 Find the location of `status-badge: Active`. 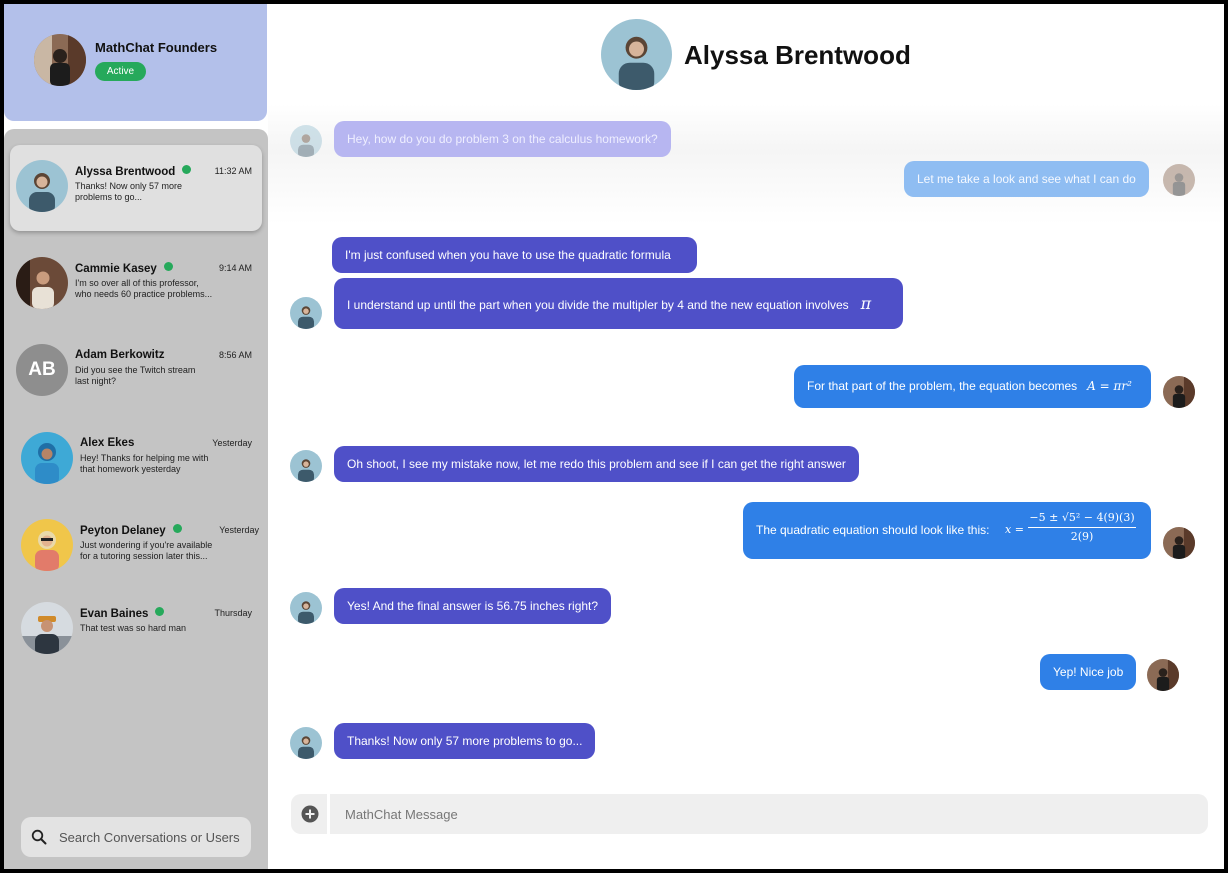

status-badge: Active is located at coordinates (120, 71).